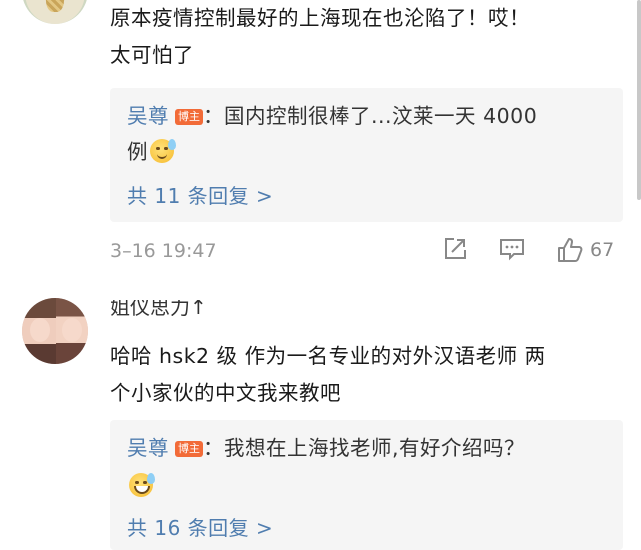  What do you see at coordinates (163, 151) in the screenshot?
I see `sweat-emoji-icon` at bounding box center [163, 151].